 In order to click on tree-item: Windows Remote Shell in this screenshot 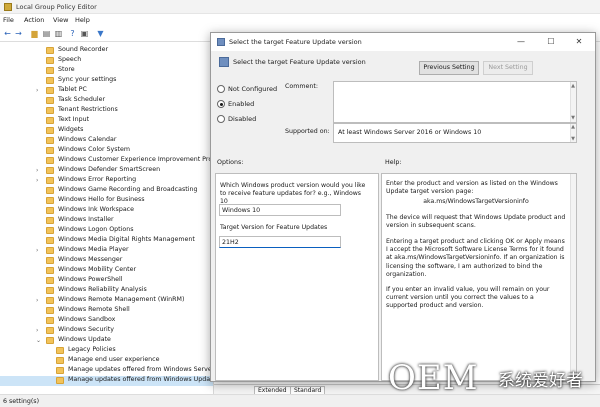, I will do `click(106, 311)`.